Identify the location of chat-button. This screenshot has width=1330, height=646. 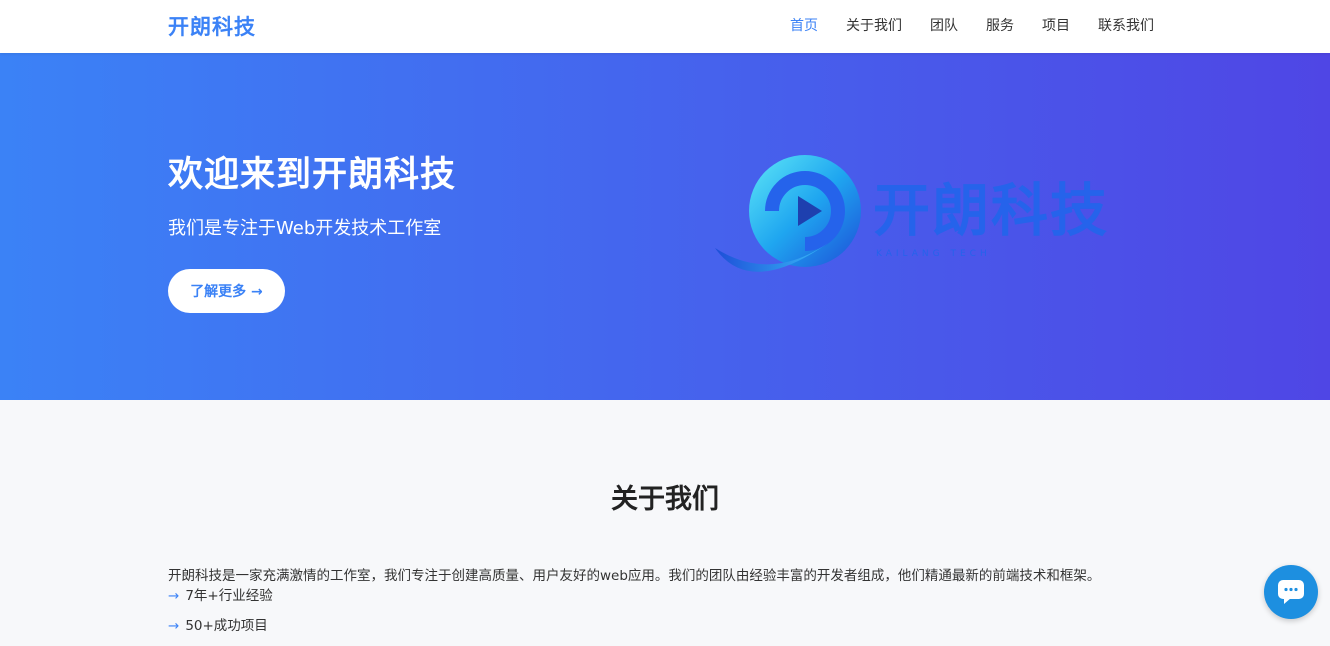
(1291, 592).